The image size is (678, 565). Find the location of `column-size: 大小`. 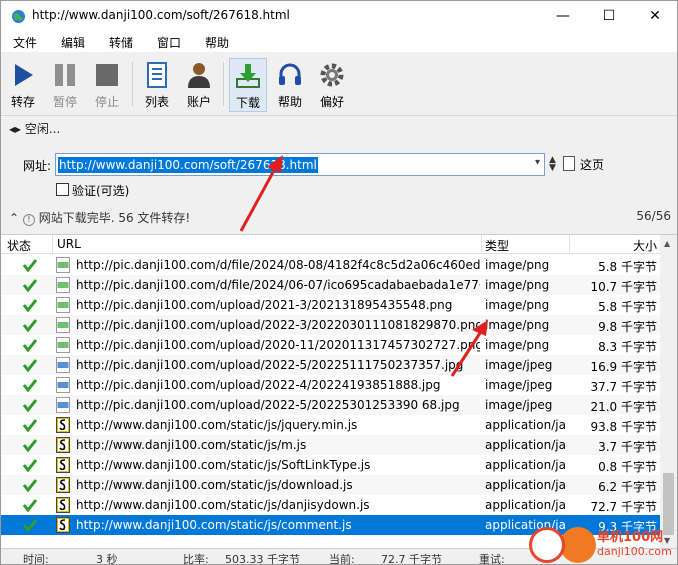

column-size: 大小 is located at coordinates (645, 245).